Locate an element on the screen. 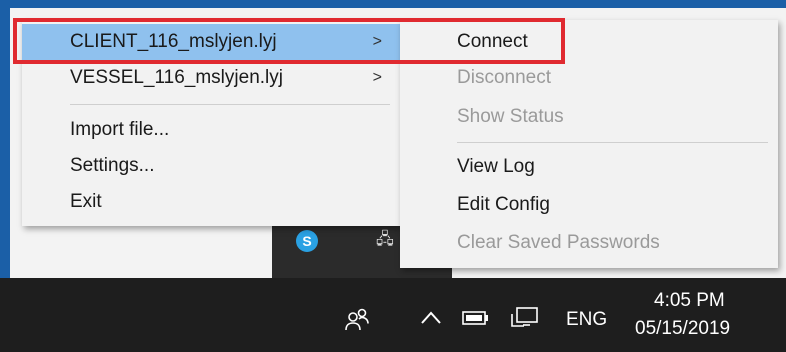  menu-item-exit: Exit is located at coordinates (211, 202).